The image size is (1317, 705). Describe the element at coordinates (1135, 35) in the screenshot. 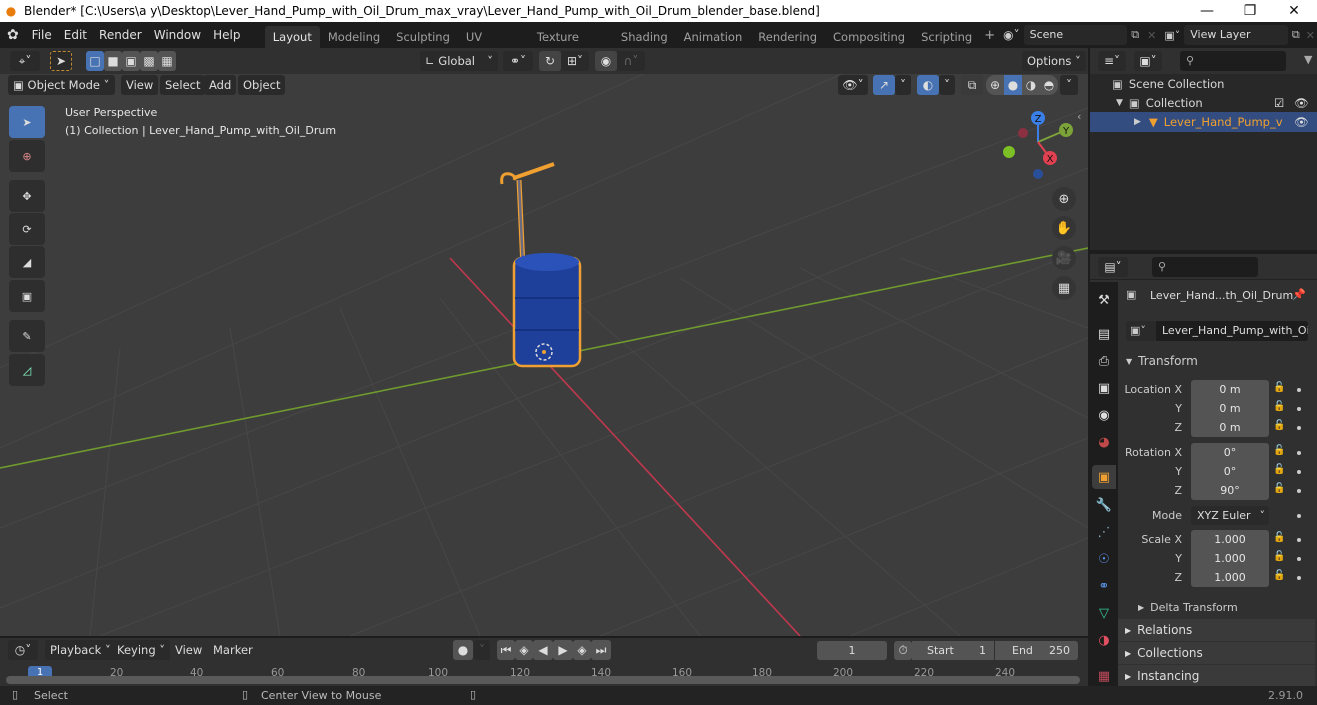

I see `new-scene-icon: ⧉` at that location.